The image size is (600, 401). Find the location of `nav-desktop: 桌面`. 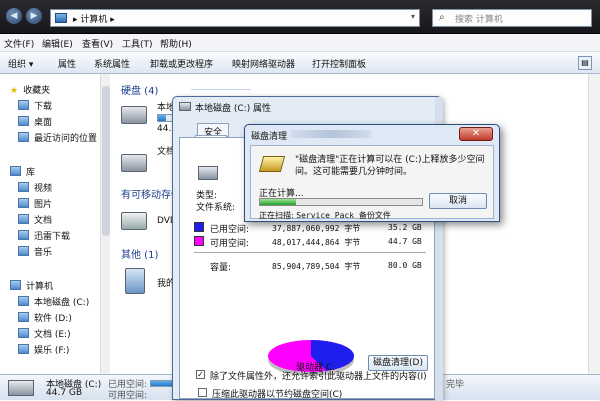

nav-desktop: 桌面 is located at coordinates (35, 121).